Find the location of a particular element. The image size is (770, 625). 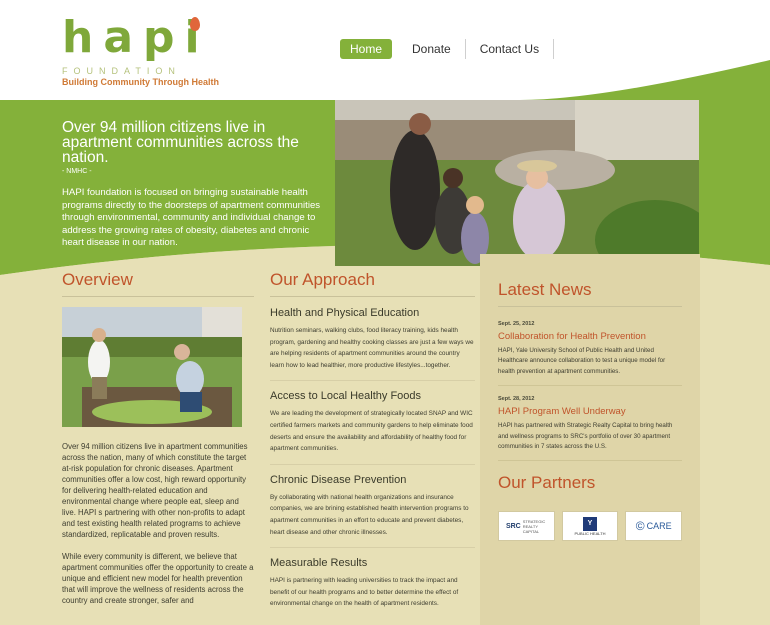

hero-source: - NMHC - is located at coordinates (77, 171).